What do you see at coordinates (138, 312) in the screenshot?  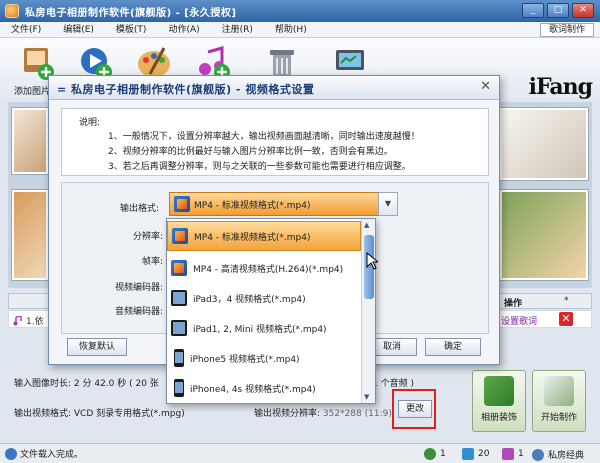 I see `audio-codec-label: 音频编码器:` at bounding box center [138, 312].